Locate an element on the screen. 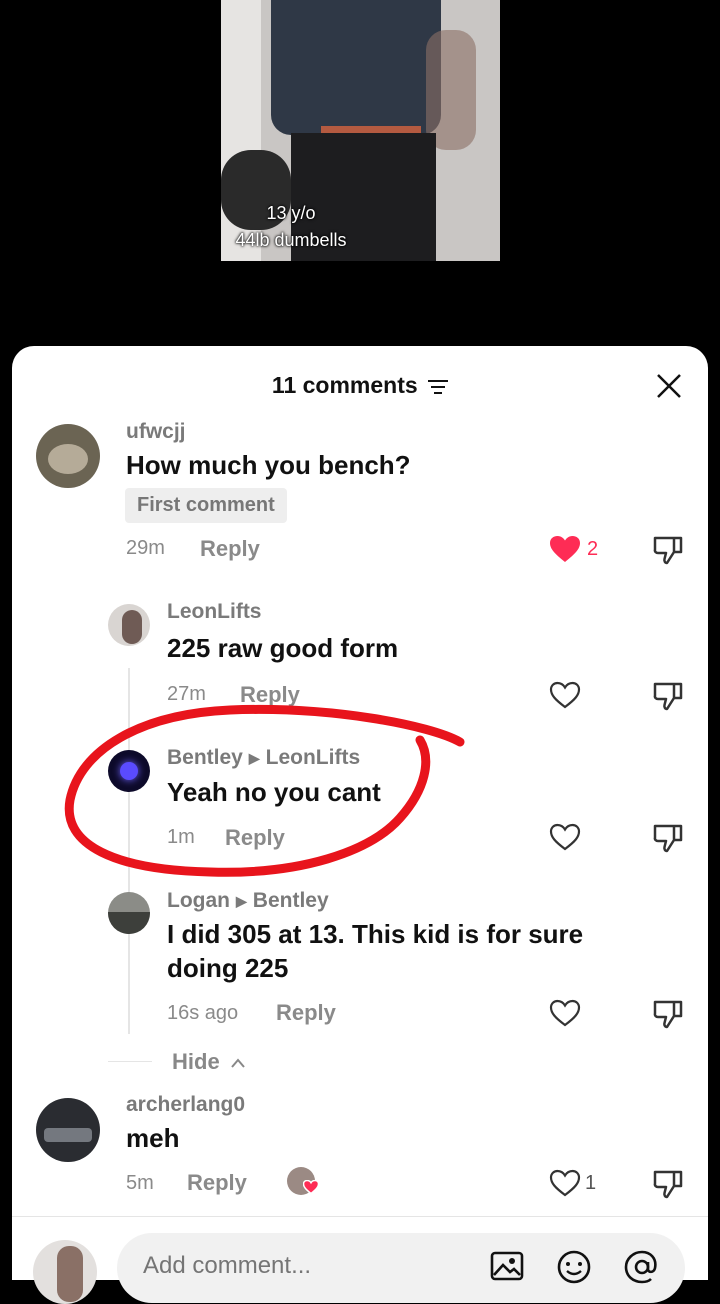  like-count: 2 is located at coordinates (593, 549).